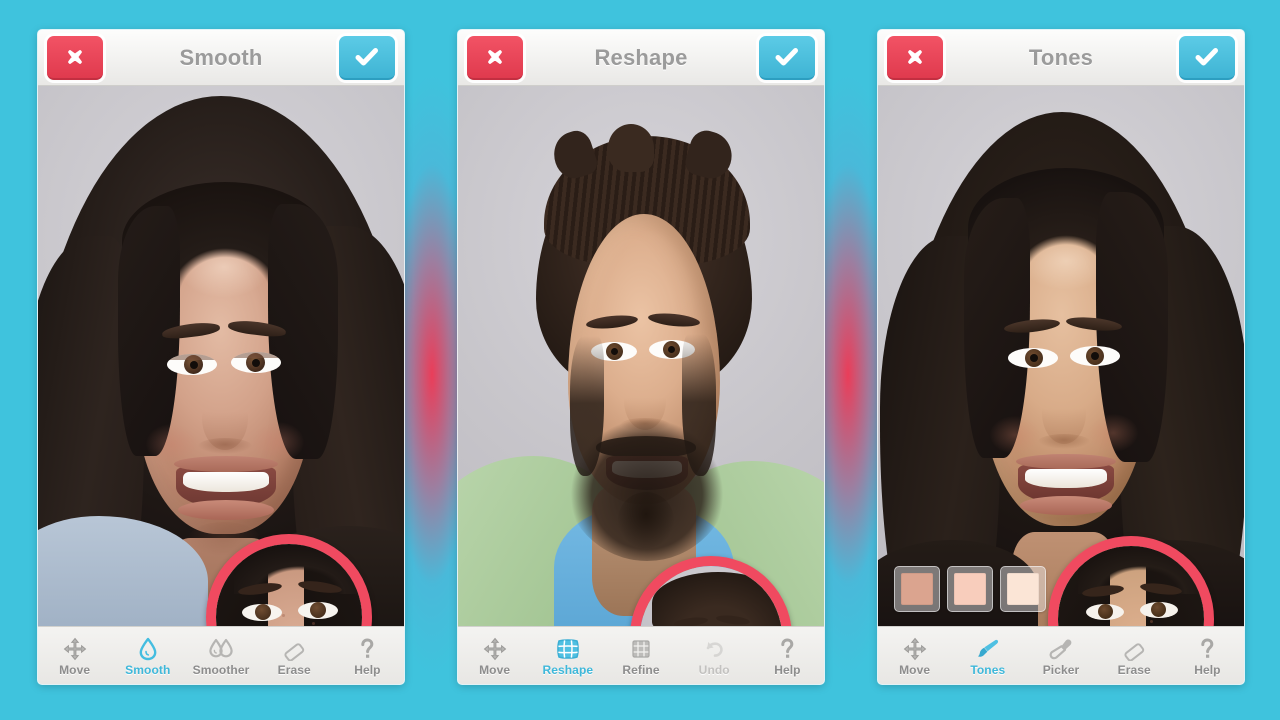  What do you see at coordinates (714, 648) in the screenshot?
I see `undo-arrow-icon` at bounding box center [714, 648].